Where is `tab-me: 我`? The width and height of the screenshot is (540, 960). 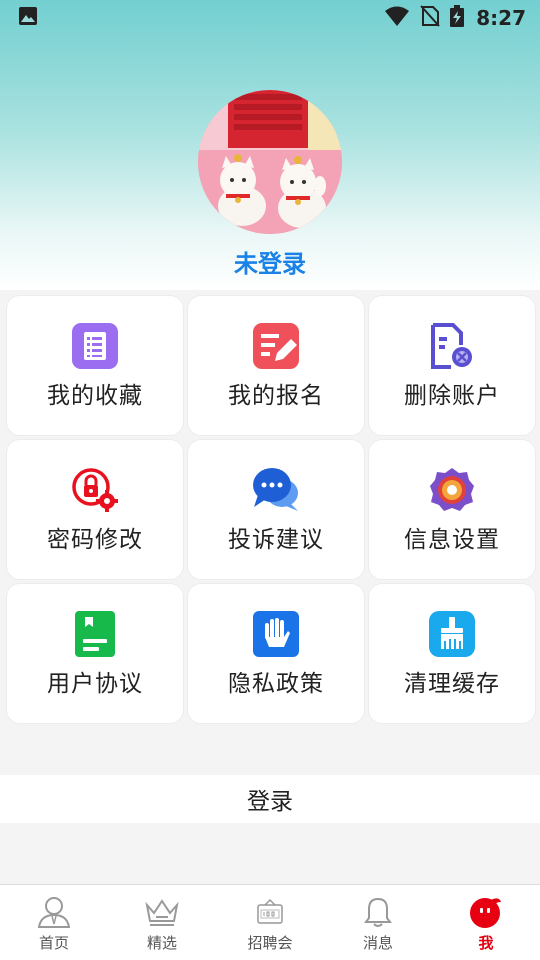 tab-me: 我 is located at coordinates (486, 922).